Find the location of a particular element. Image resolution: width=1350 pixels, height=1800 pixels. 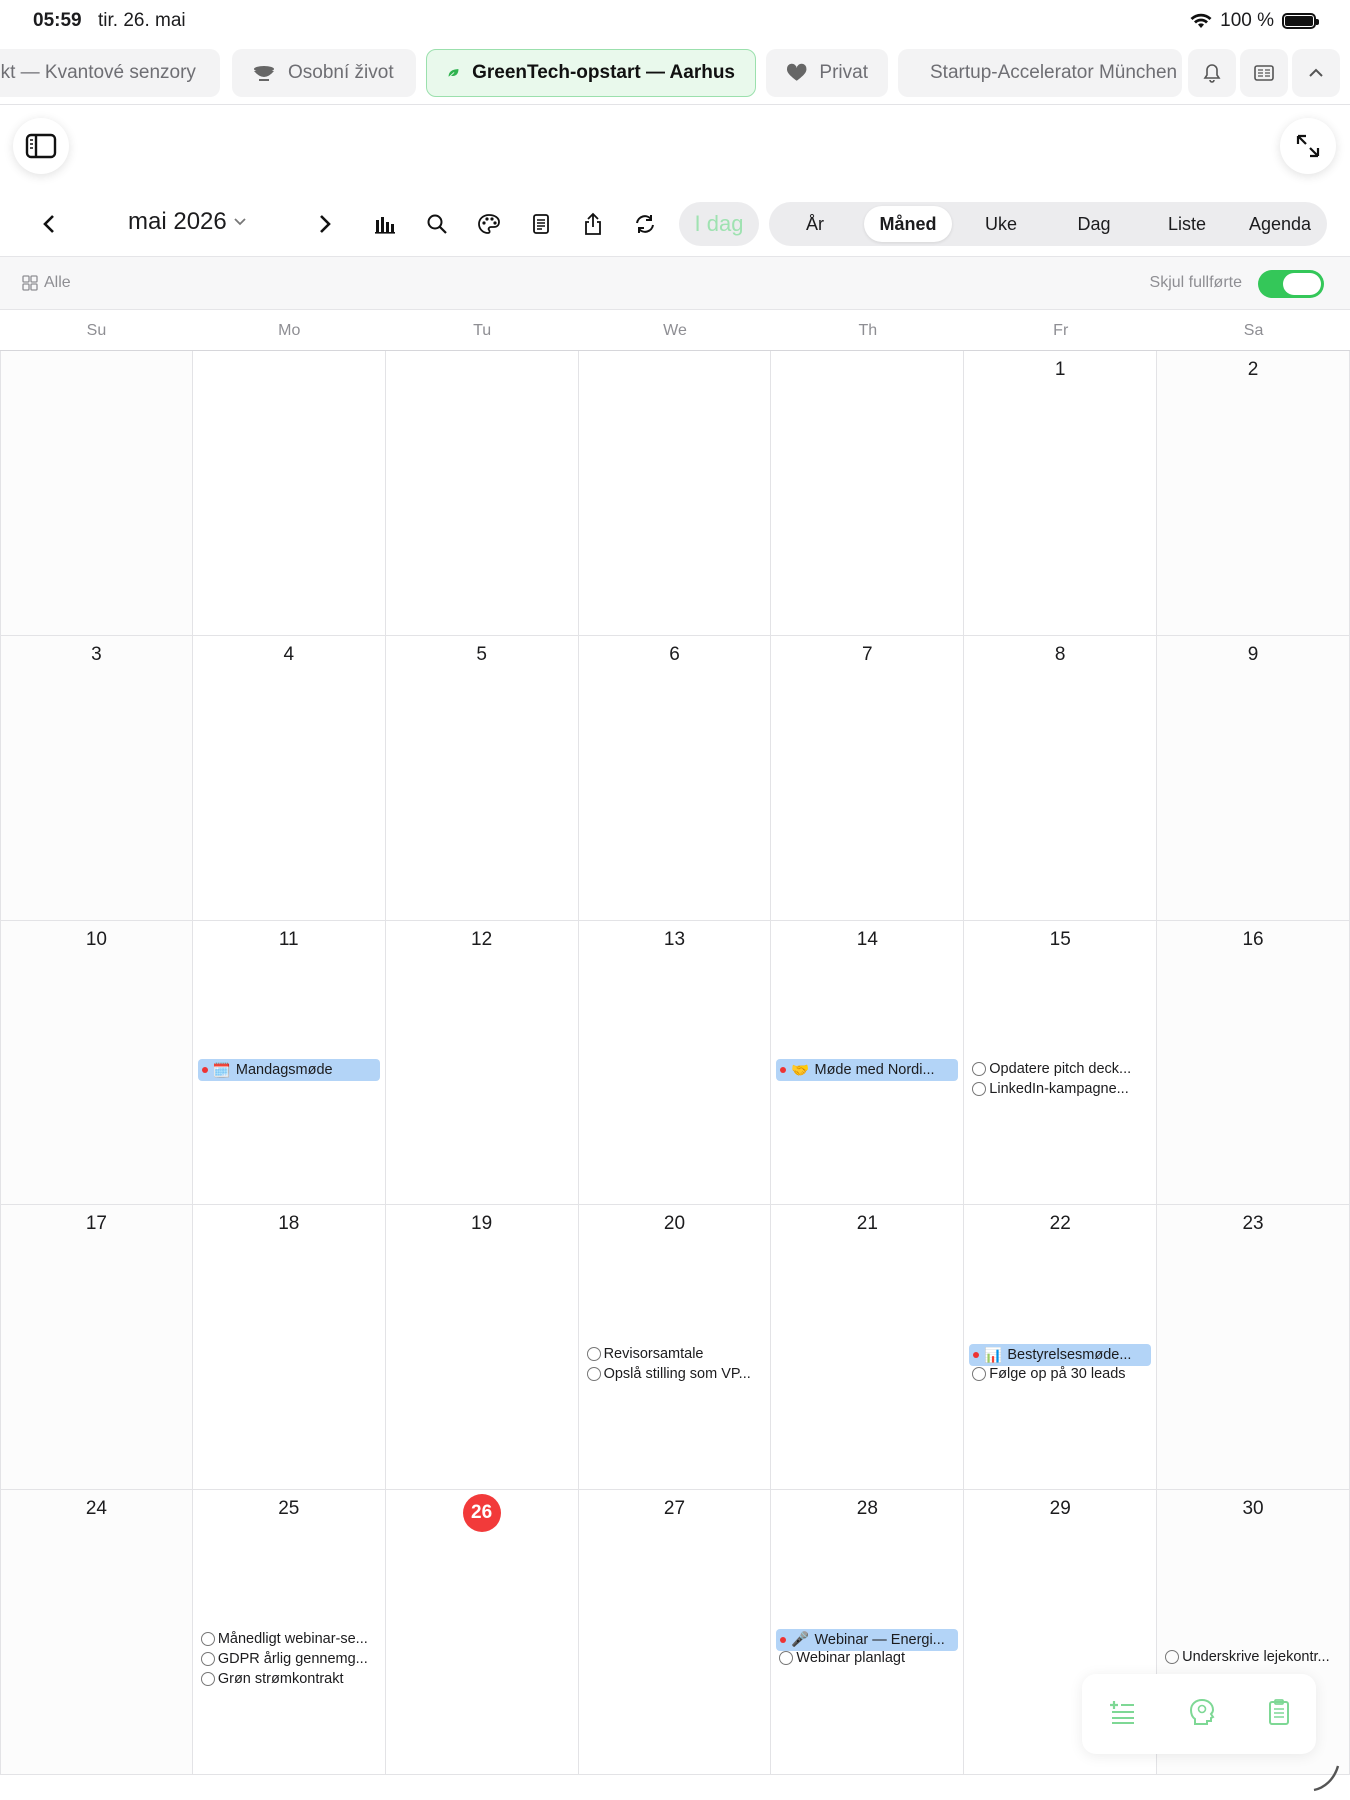

theme-button is located at coordinates (489, 224).